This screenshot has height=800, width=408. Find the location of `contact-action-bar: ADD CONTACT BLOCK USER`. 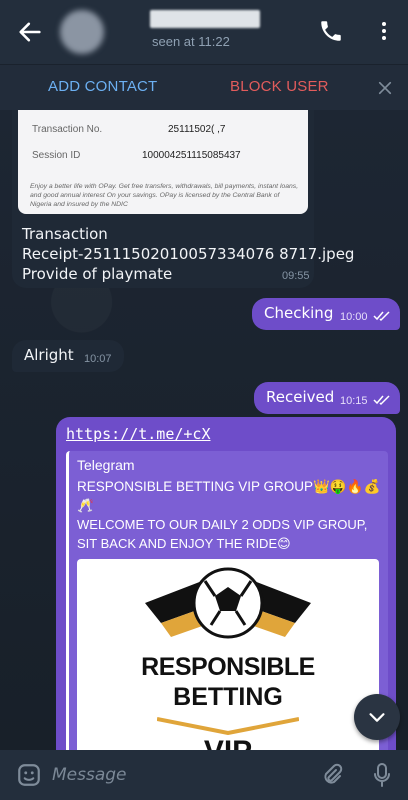

contact-action-bar: ADD CONTACT BLOCK USER is located at coordinates (204, 87).